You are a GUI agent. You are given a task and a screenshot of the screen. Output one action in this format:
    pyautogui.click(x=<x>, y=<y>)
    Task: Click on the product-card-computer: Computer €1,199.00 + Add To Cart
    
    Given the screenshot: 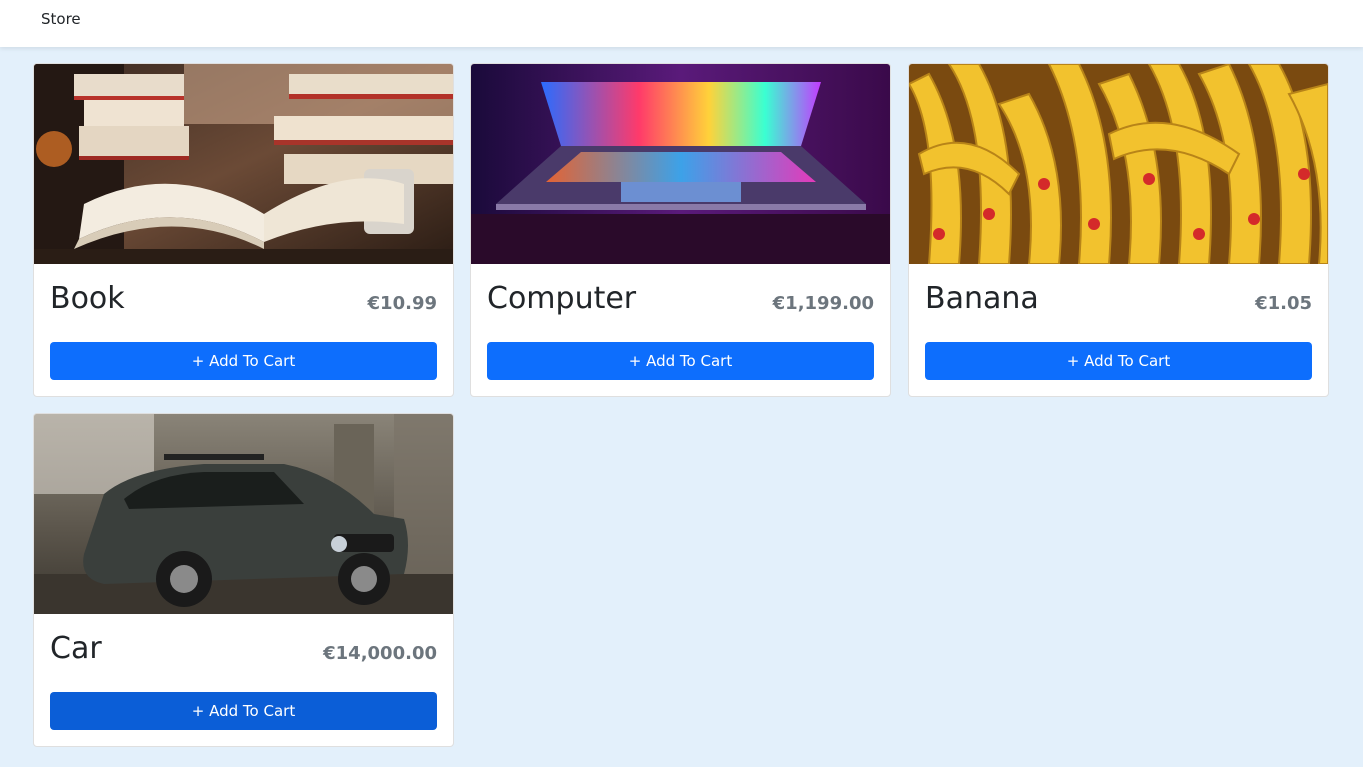 What is the action you would take?
    pyautogui.click(x=680, y=230)
    